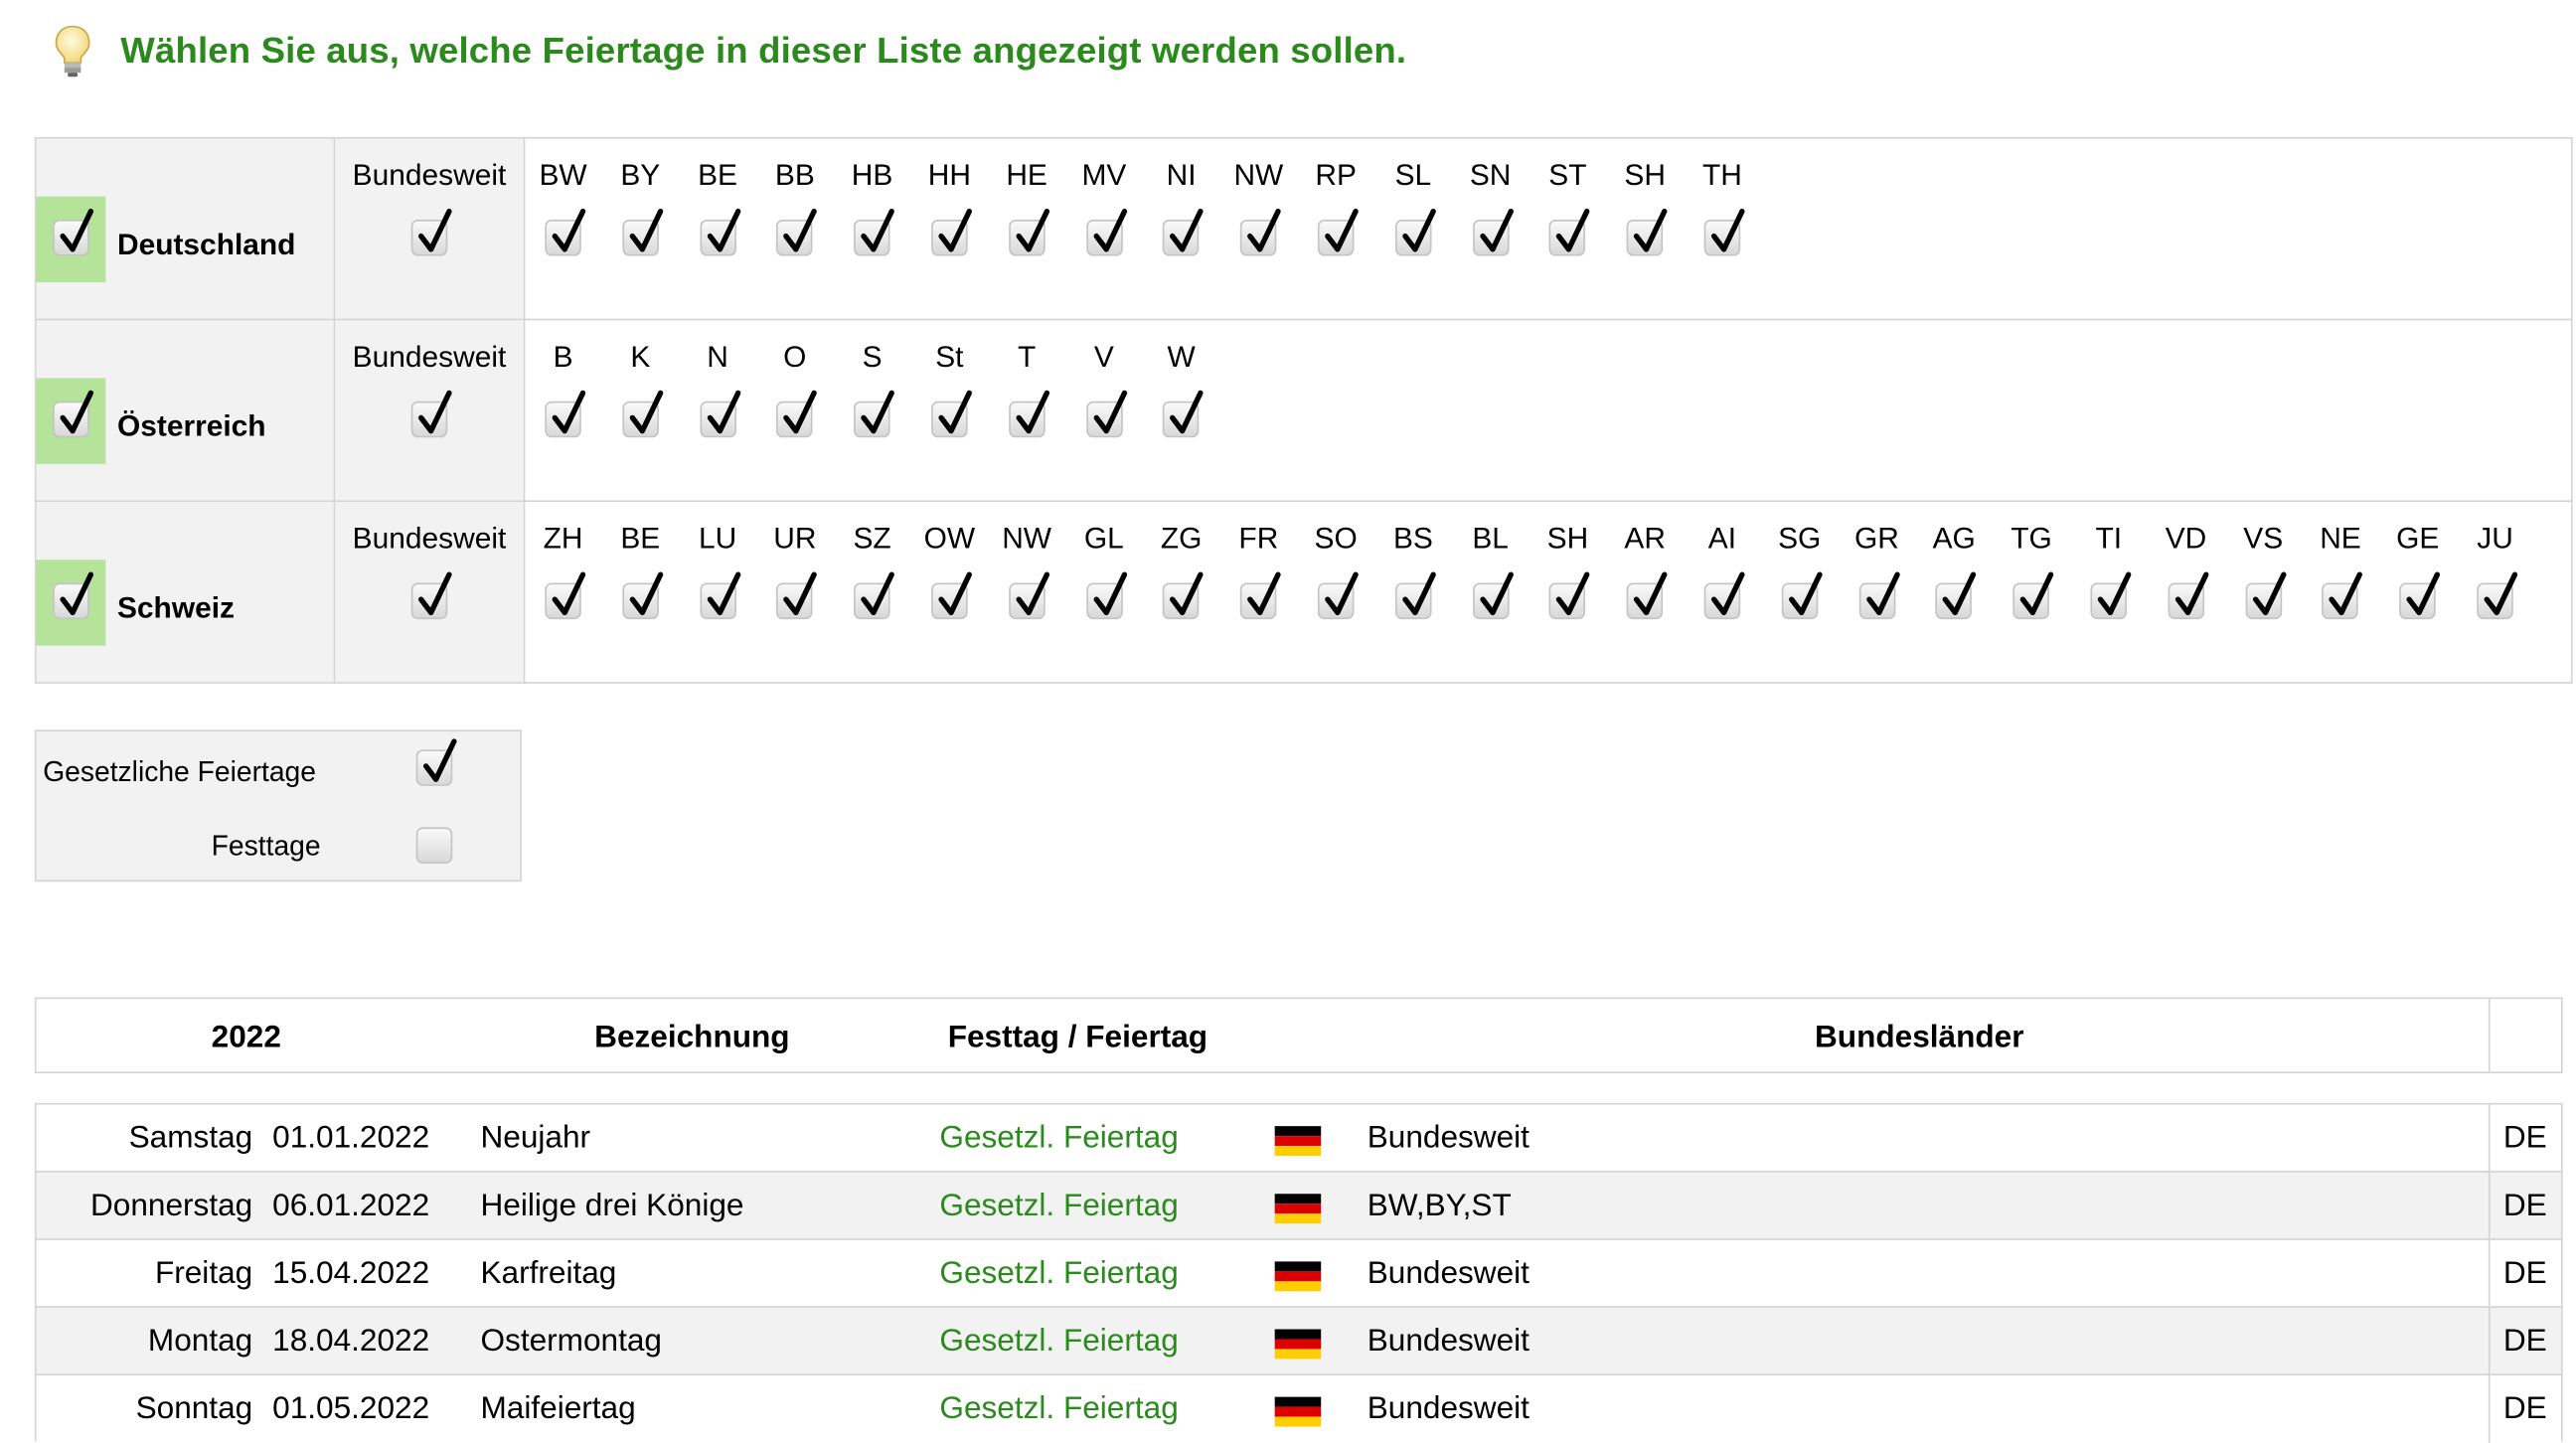 Image resolution: width=2576 pixels, height=1443 pixels. I want to click on region-option: K, so click(640, 394).